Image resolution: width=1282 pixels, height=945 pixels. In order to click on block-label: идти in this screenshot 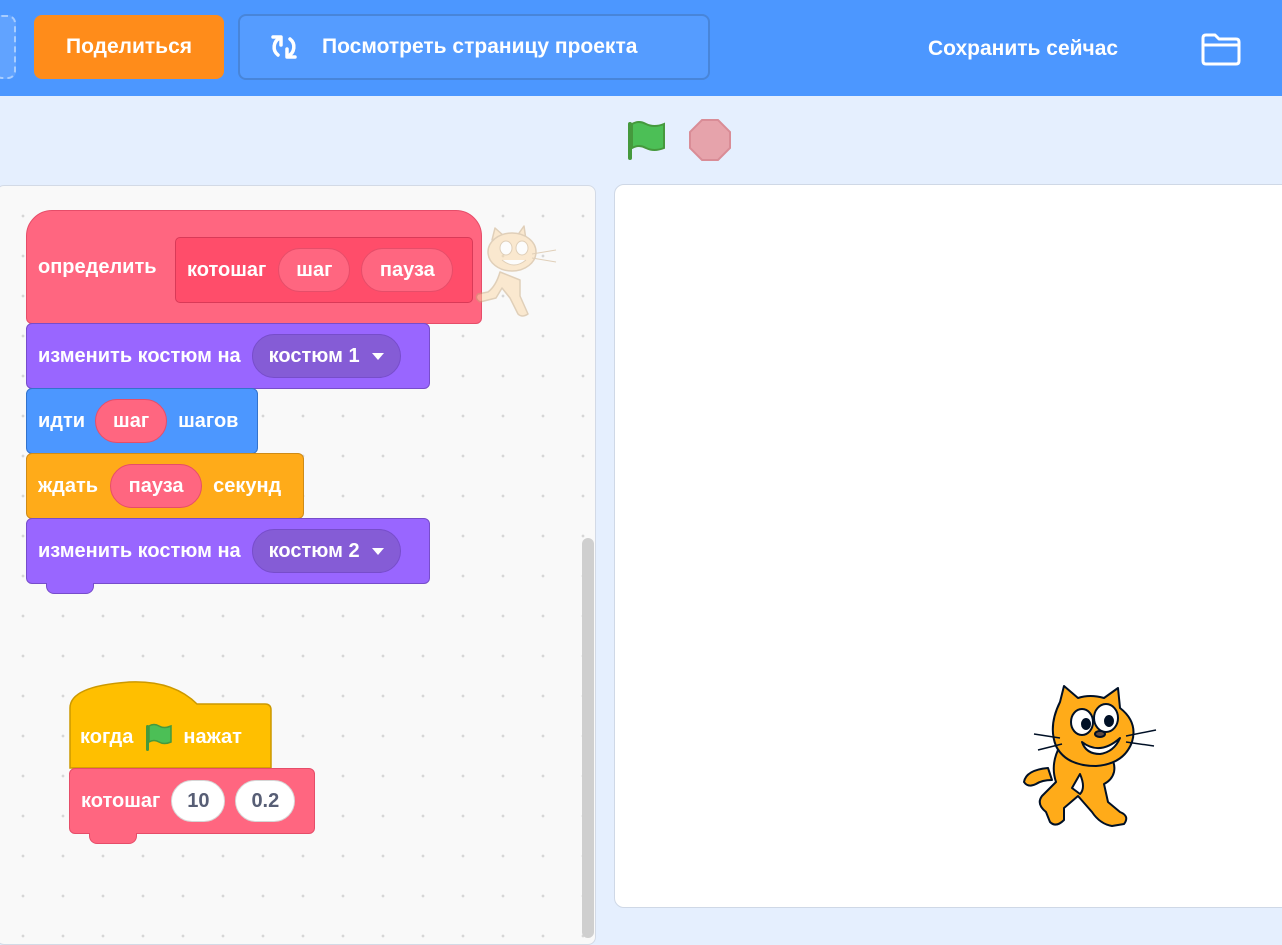, I will do `click(62, 420)`.